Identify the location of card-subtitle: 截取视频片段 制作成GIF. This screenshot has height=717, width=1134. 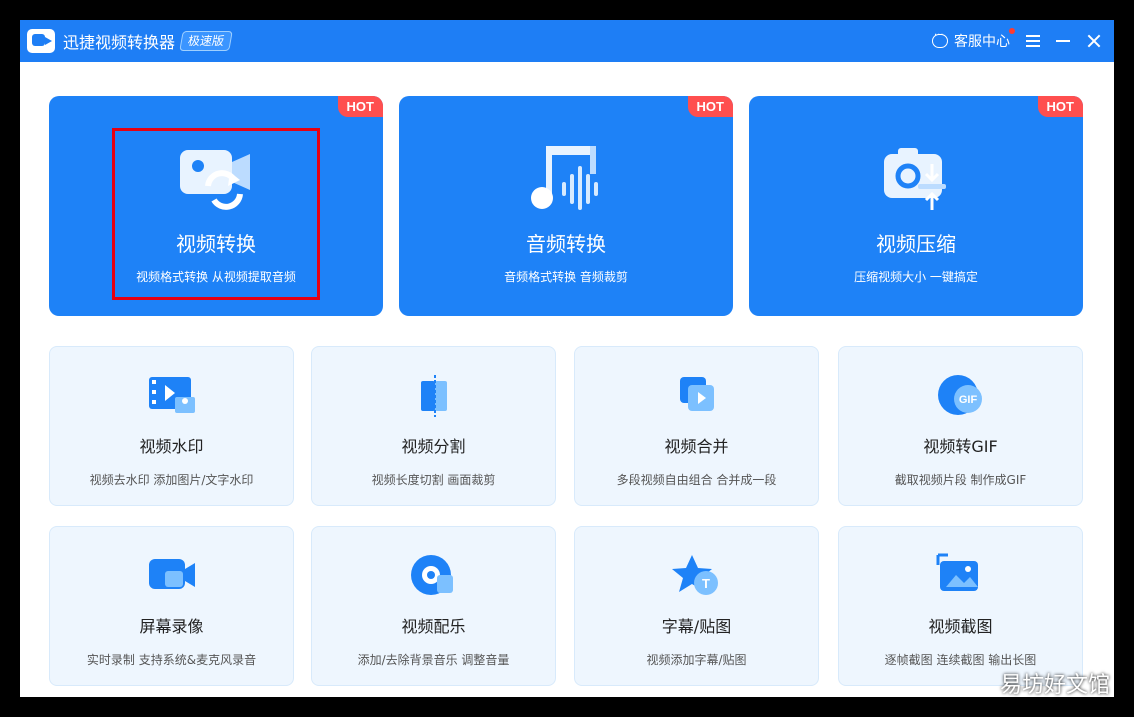
(960, 480).